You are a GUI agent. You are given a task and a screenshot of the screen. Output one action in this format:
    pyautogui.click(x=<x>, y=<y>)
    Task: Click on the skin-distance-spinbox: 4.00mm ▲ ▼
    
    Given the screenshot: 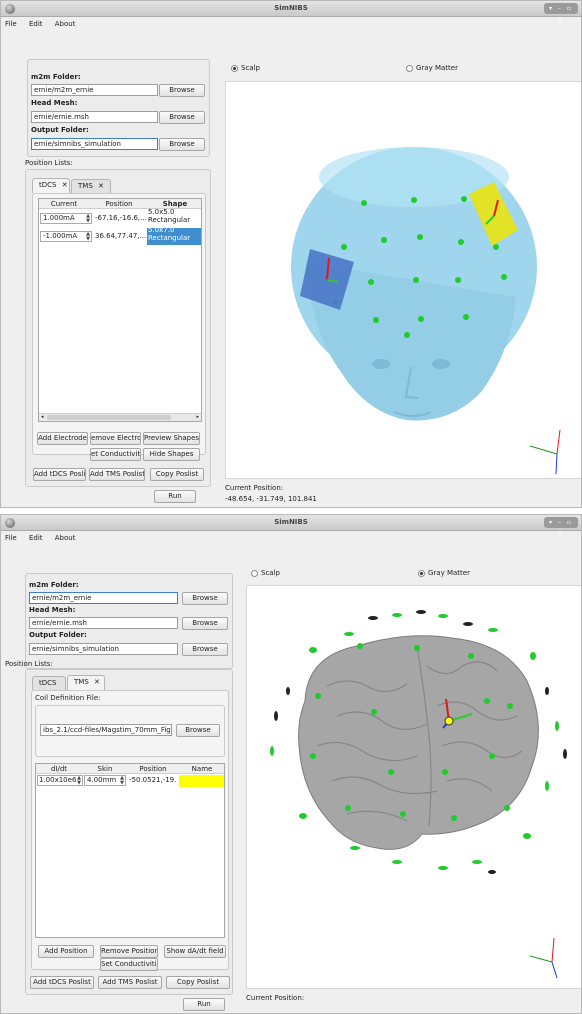 What is the action you would take?
    pyautogui.click(x=105, y=780)
    